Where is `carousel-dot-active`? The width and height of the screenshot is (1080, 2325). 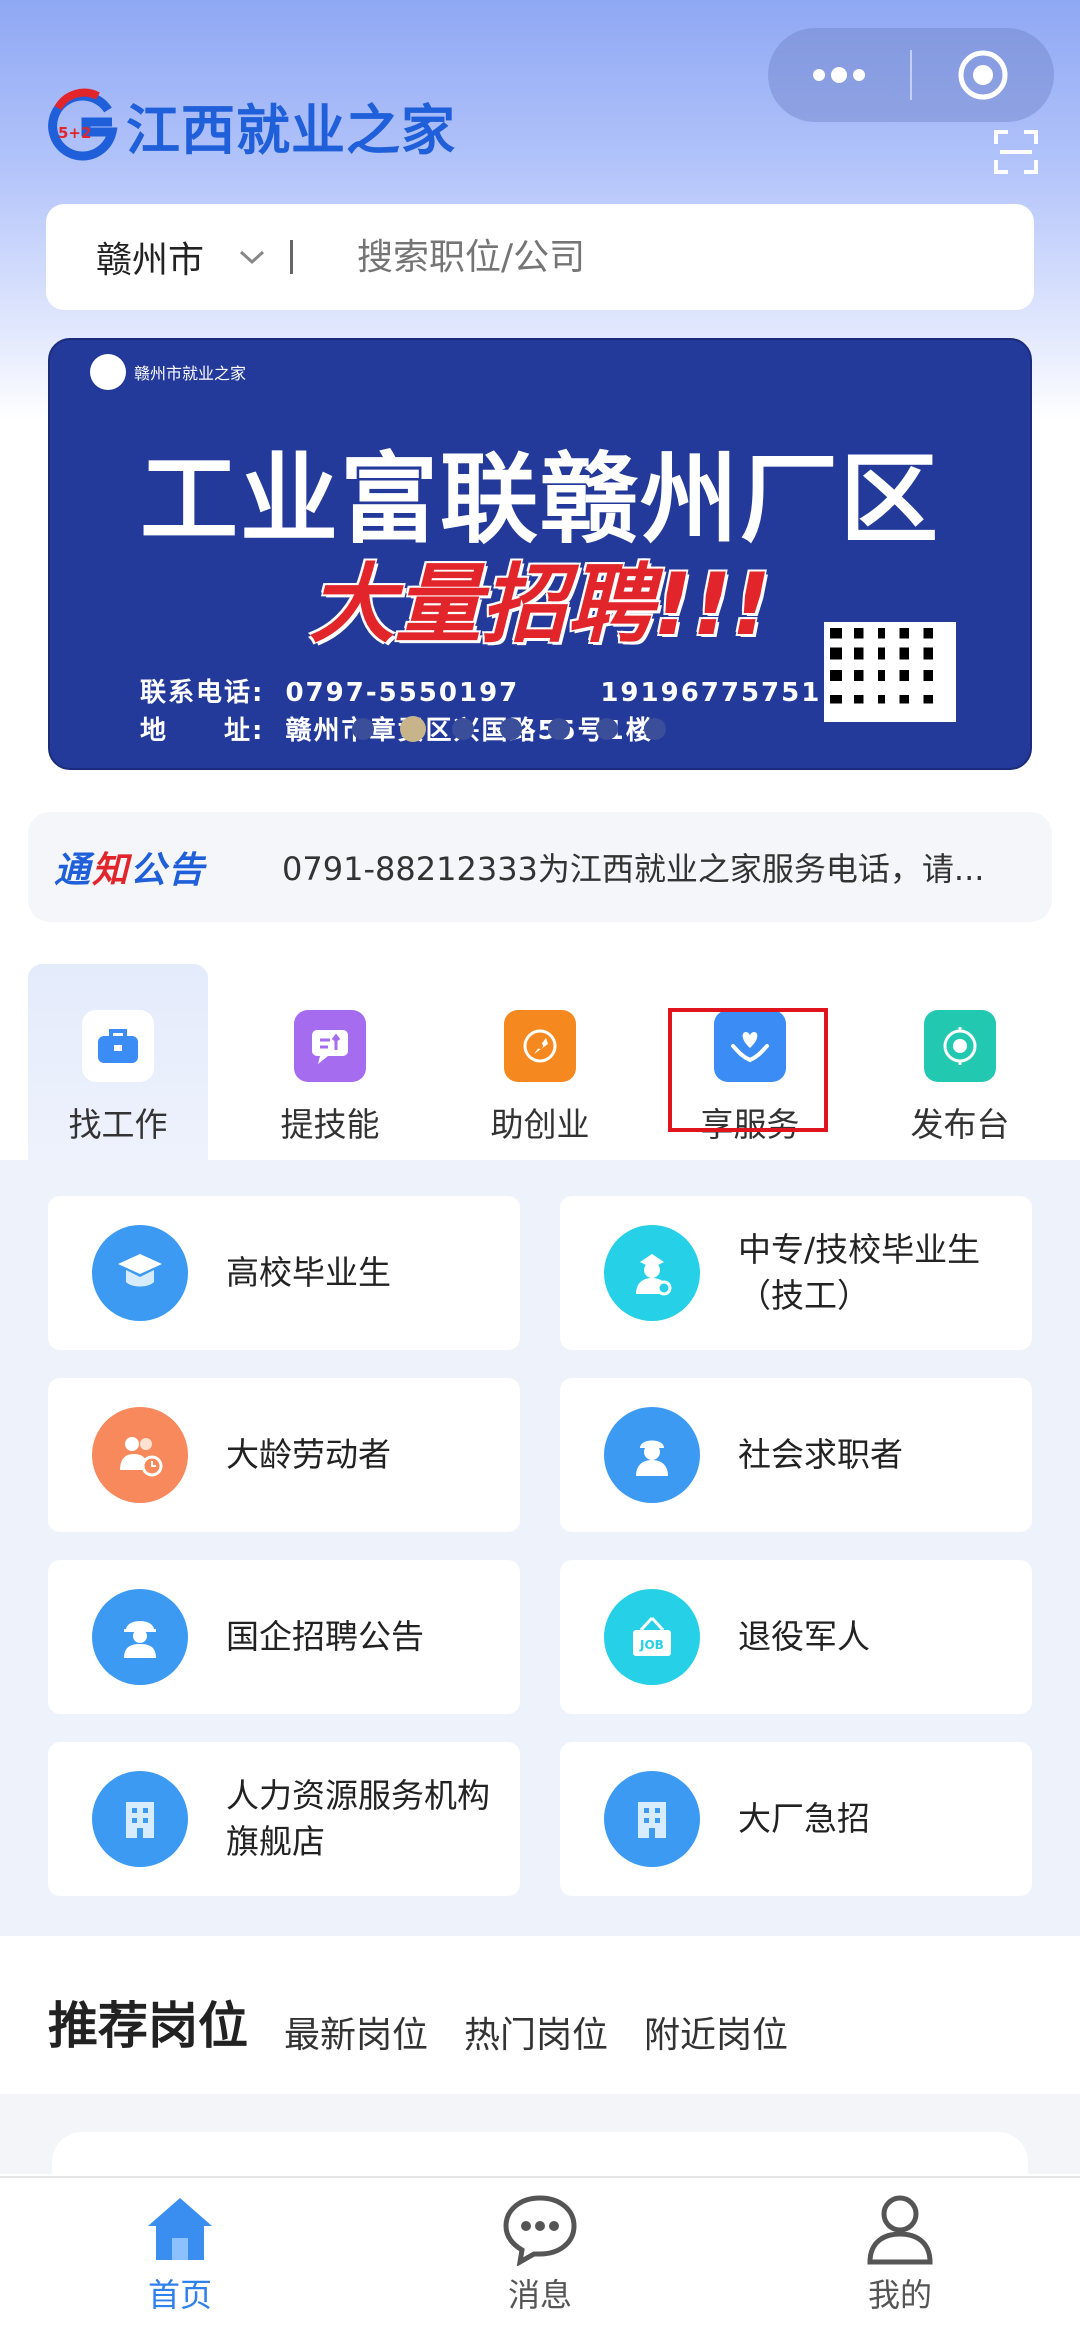 carousel-dot-active is located at coordinates (413, 729).